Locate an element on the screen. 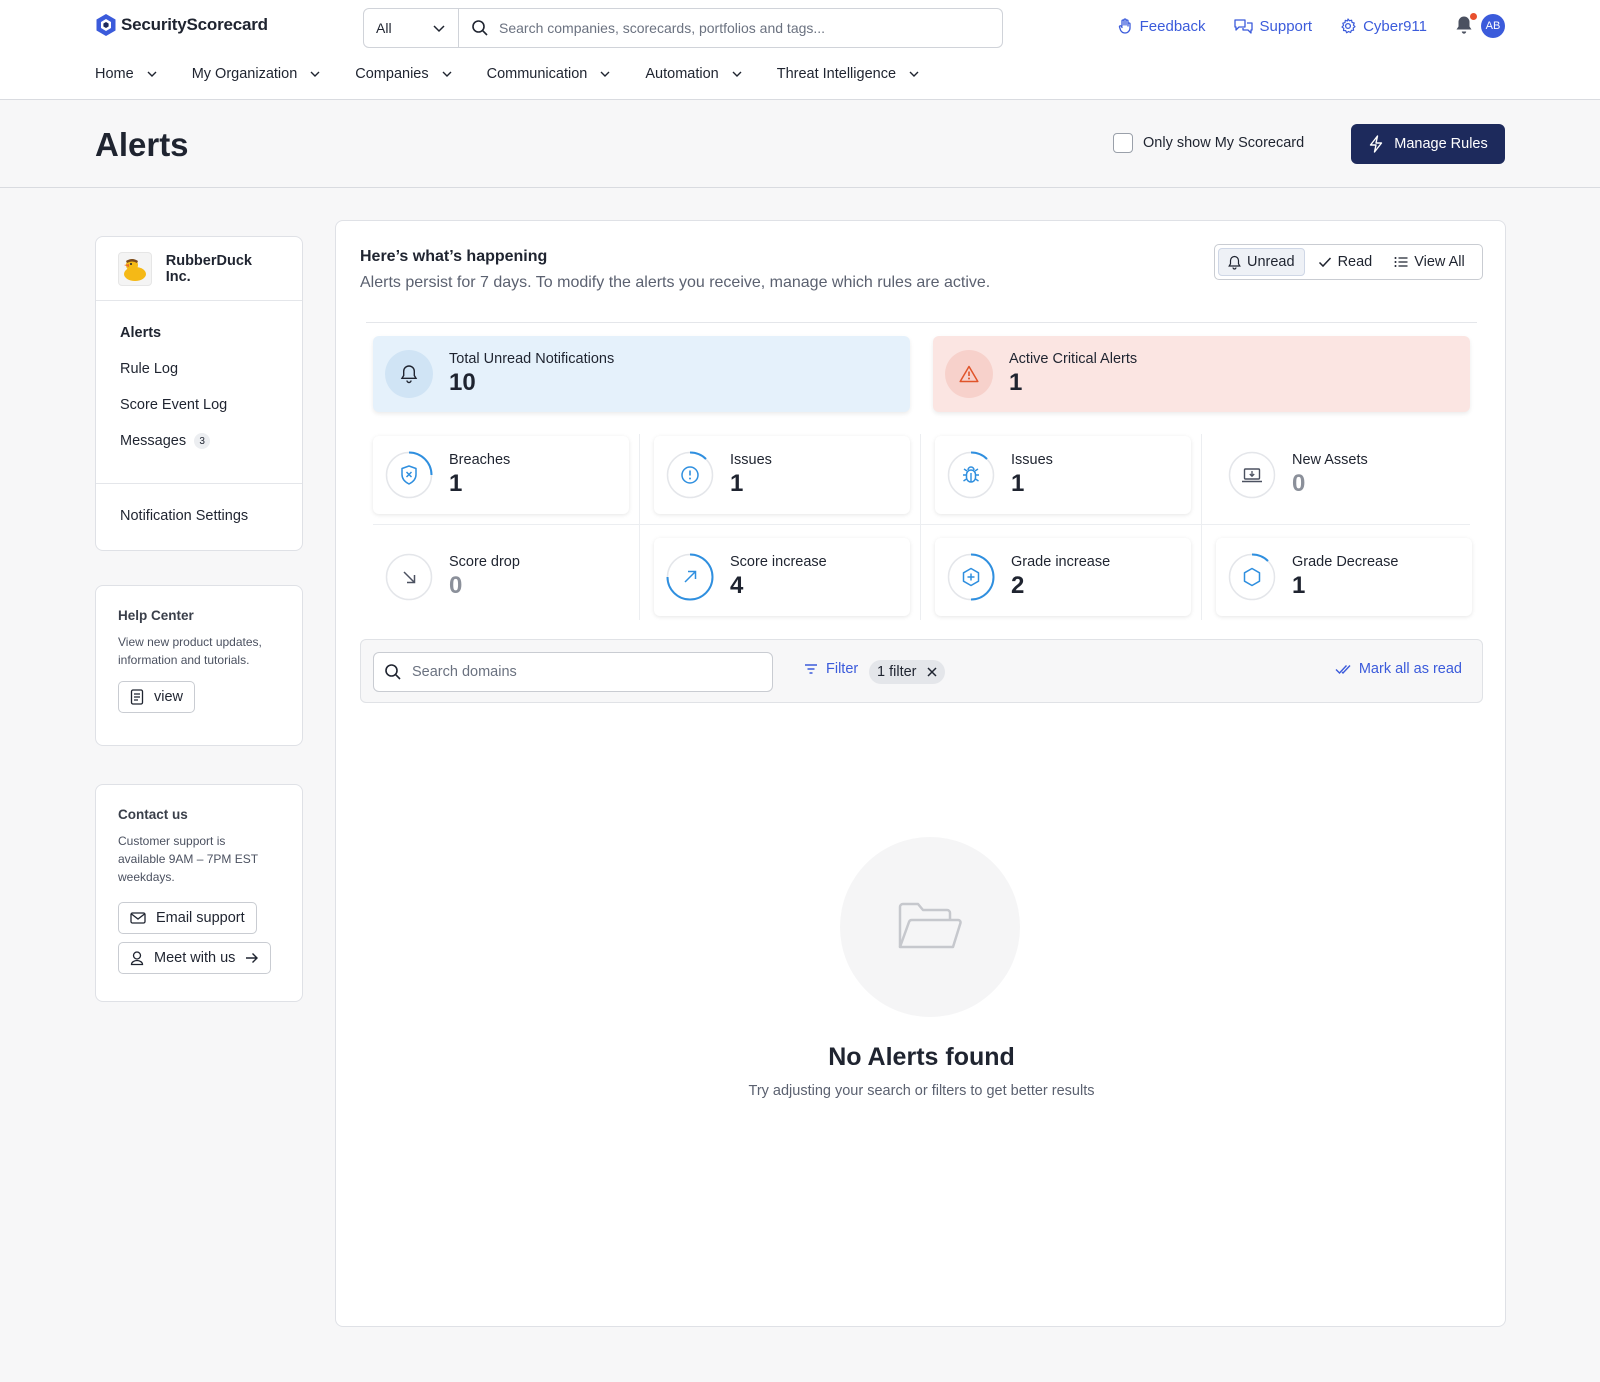 The width and height of the screenshot is (1600, 1382). mark-all-read-label: Mark all as read is located at coordinates (1410, 669).